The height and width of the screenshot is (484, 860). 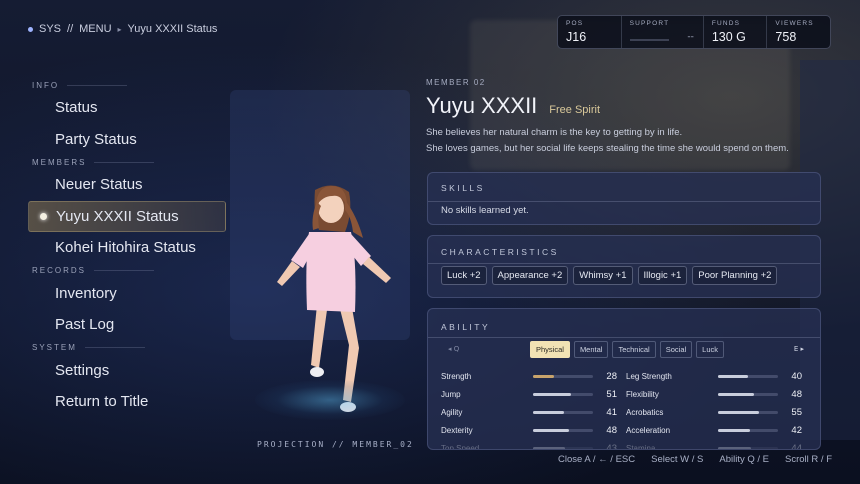 I want to click on support-bar, so click(x=649, y=40).